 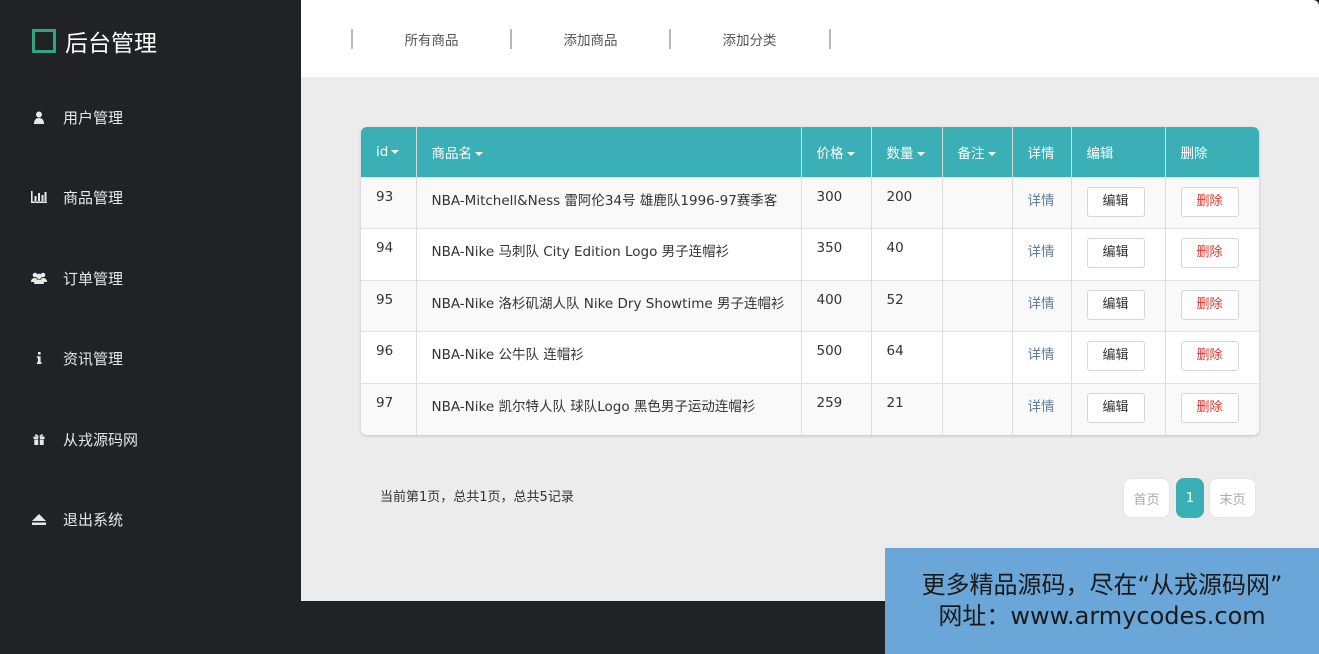 I want to click on sidebar-item-logout: 退出系统, so click(x=150, y=519).